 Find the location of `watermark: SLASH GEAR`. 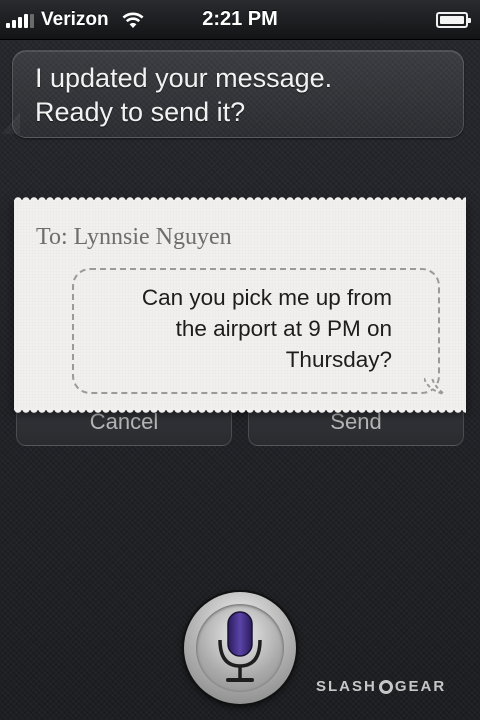

watermark: SLASH GEAR is located at coordinates (381, 686).